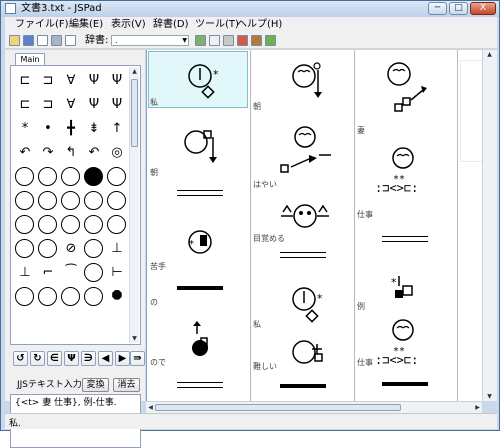 The image size is (500, 448). Describe the element at coordinates (259, 25) in the screenshot. I see `menu-help: ヘルプ(H)` at that location.